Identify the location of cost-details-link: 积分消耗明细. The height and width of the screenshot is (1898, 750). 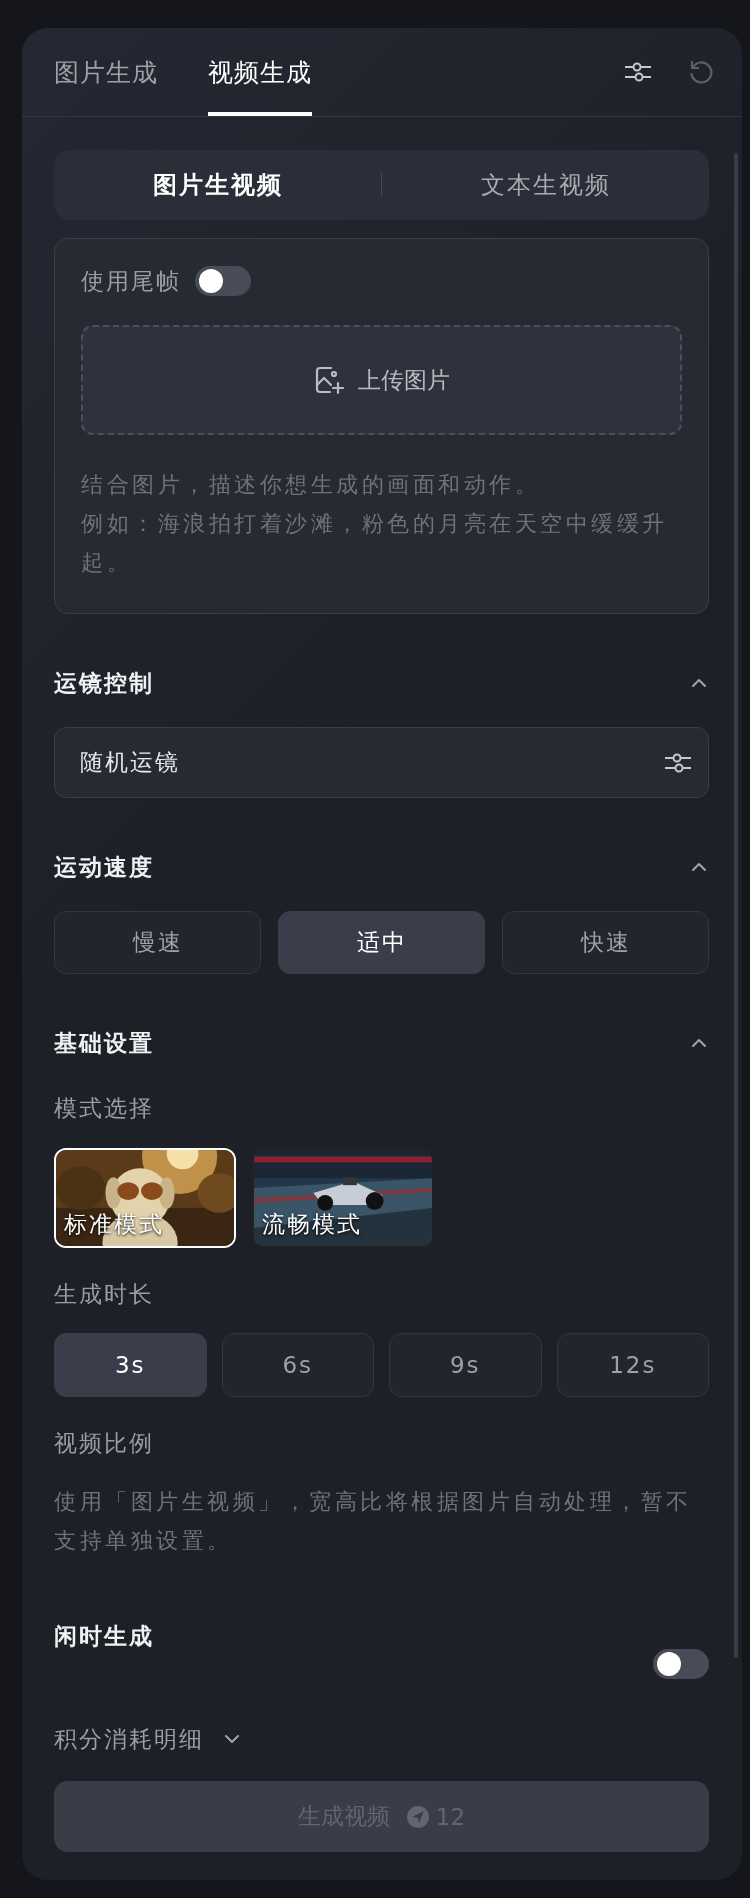
(129, 1739).